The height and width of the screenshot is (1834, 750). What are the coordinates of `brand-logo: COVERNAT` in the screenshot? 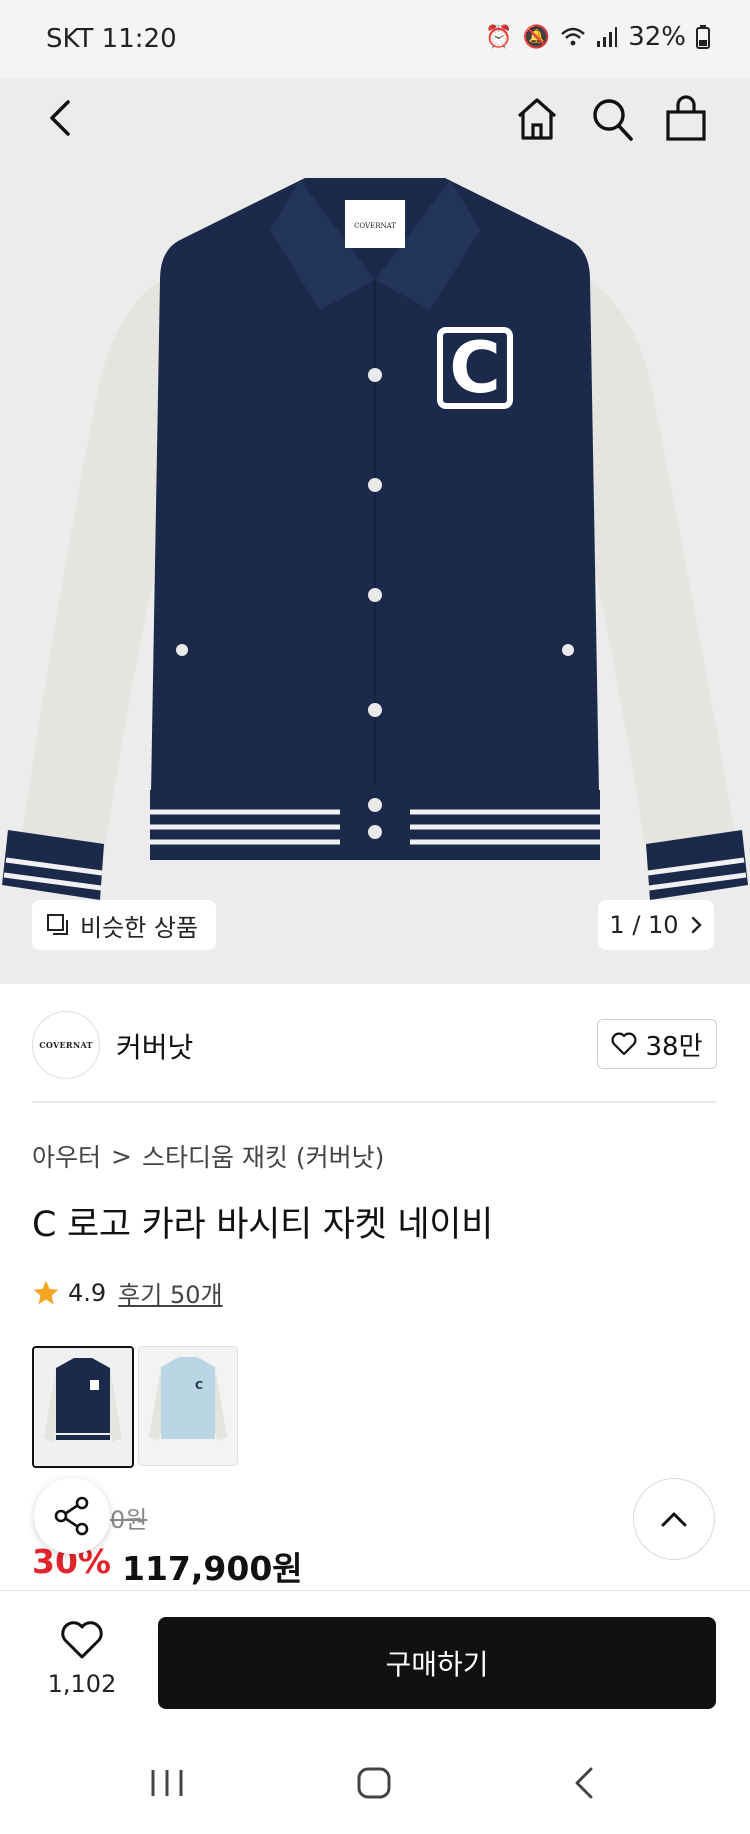 It's located at (66, 1045).